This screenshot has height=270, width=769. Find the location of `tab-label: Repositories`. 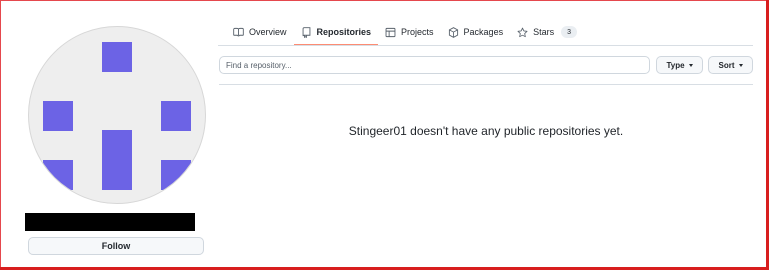

tab-label: Repositories is located at coordinates (344, 32).